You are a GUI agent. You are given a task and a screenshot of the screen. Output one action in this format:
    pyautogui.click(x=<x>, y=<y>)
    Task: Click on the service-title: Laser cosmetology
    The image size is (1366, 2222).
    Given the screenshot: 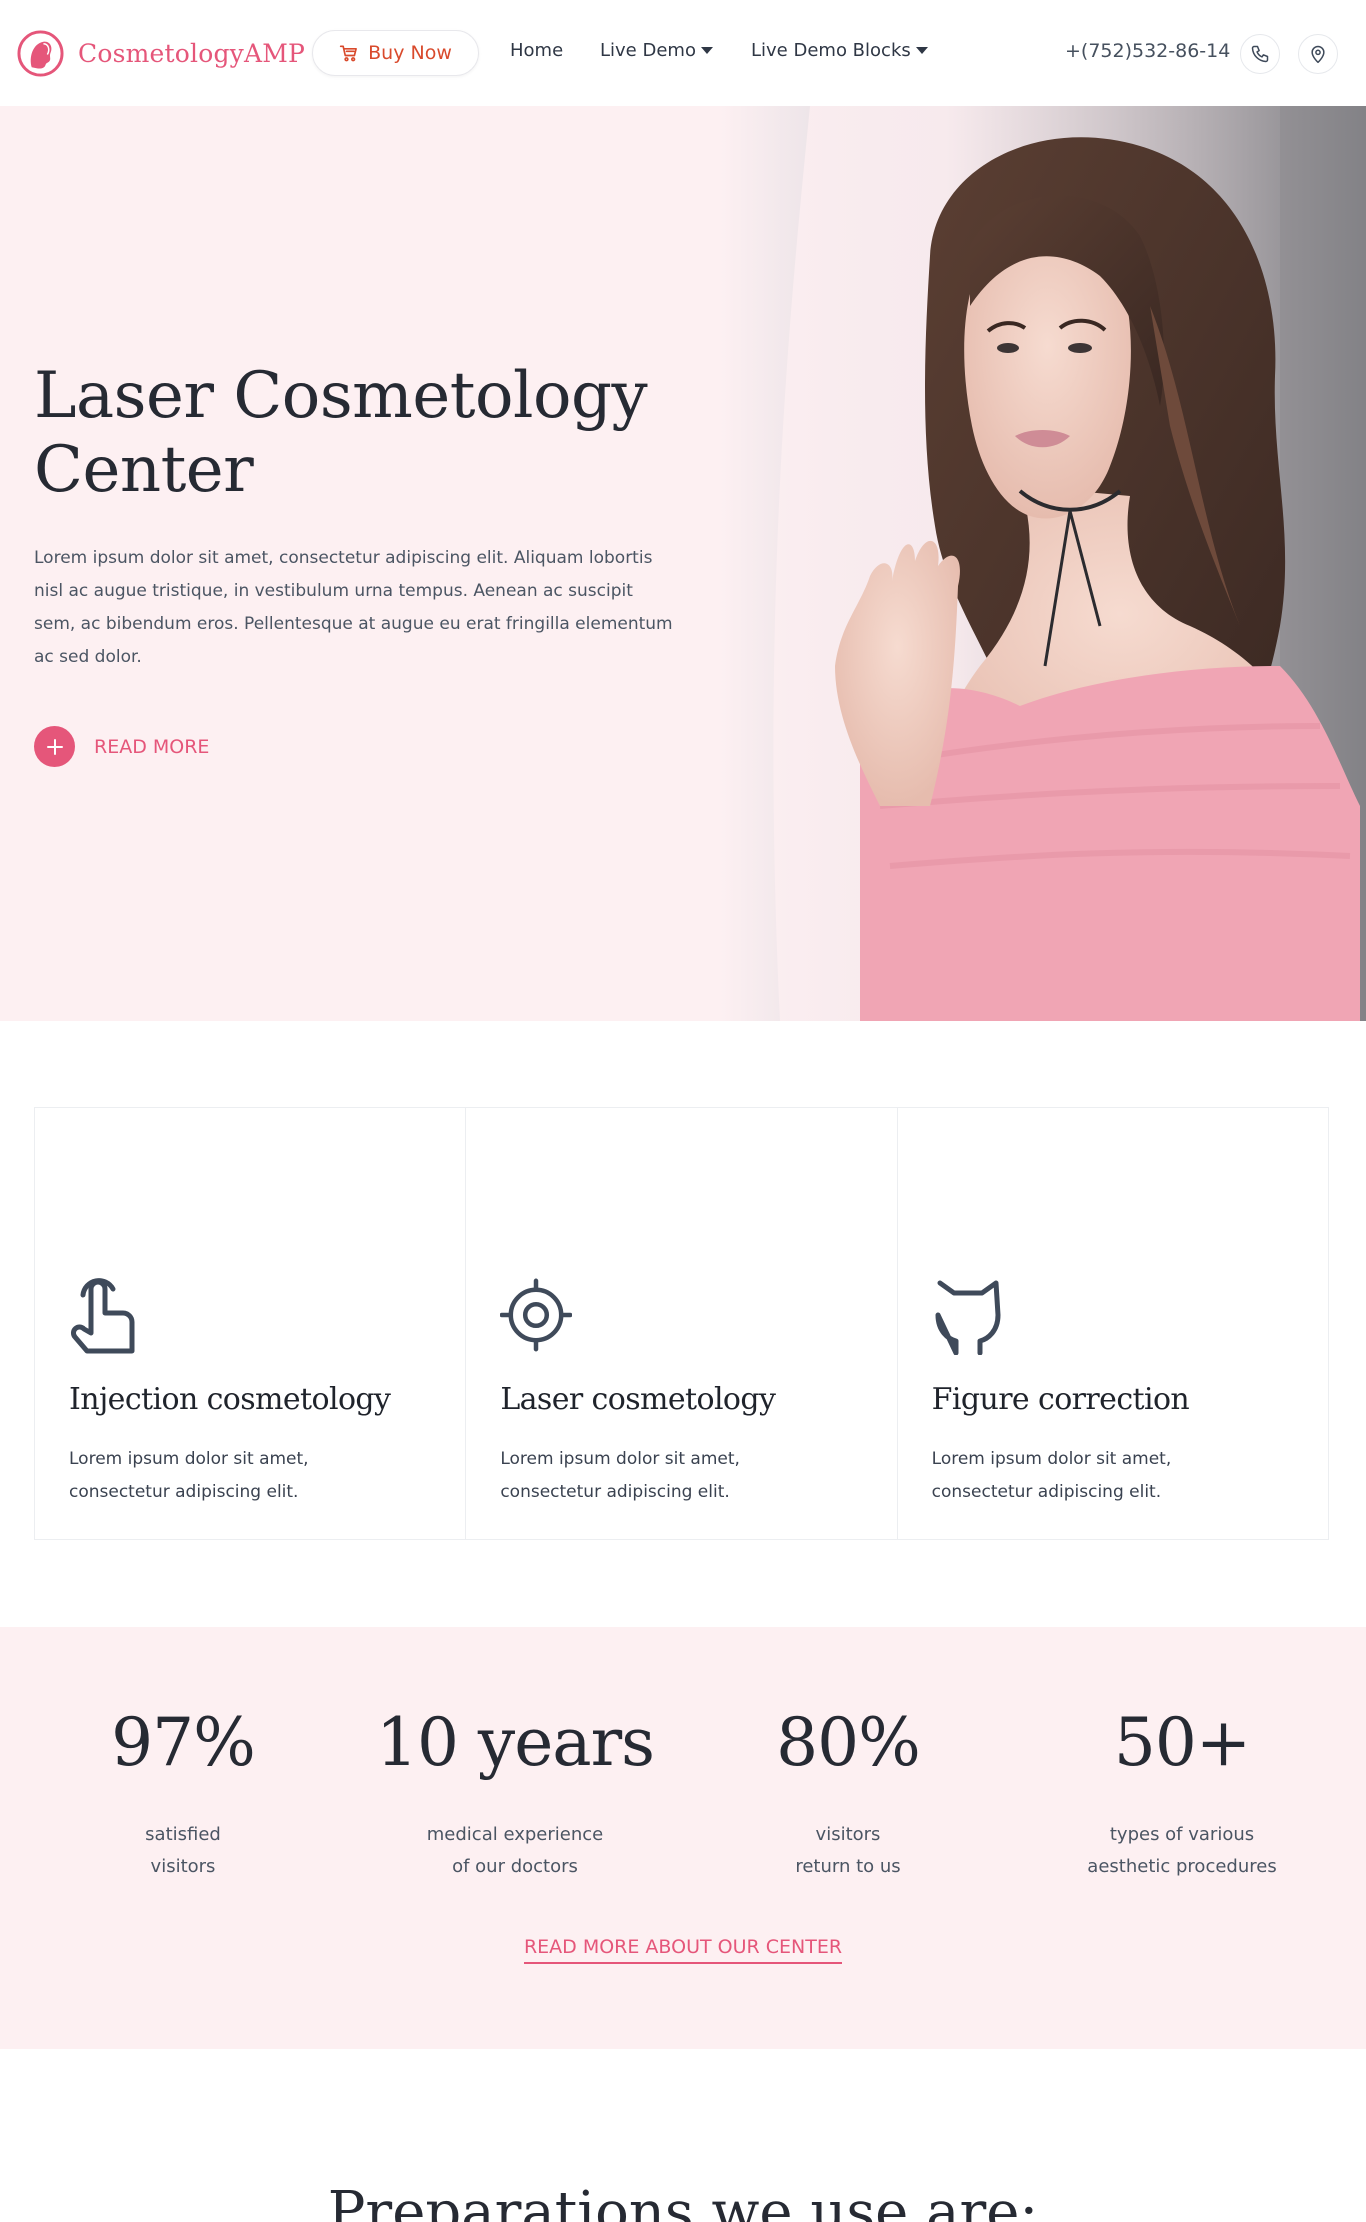 What is the action you would take?
    pyautogui.click(x=638, y=1399)
    